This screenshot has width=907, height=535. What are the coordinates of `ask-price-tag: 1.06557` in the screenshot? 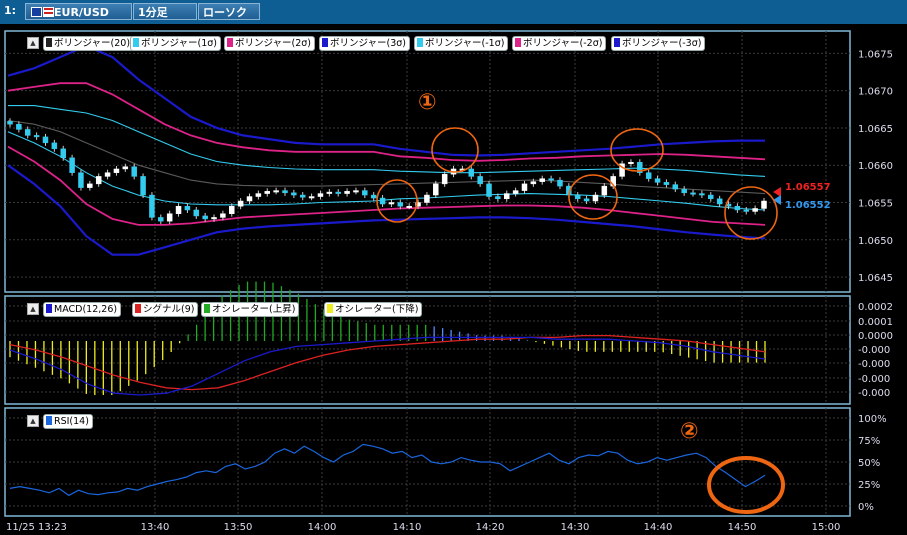 It's located at (808, 187).